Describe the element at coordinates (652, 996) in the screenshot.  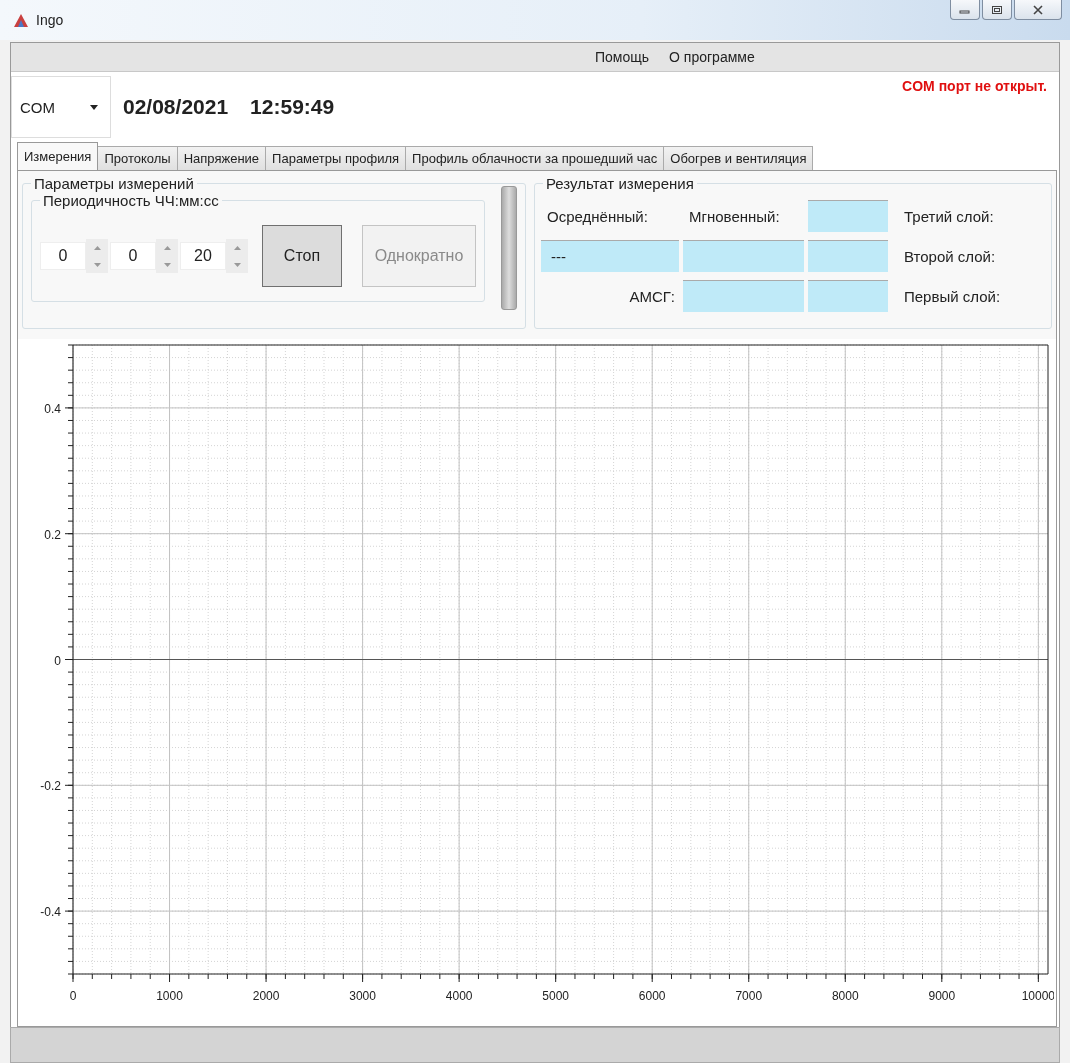
I see `tick-label: 6000` at that location.